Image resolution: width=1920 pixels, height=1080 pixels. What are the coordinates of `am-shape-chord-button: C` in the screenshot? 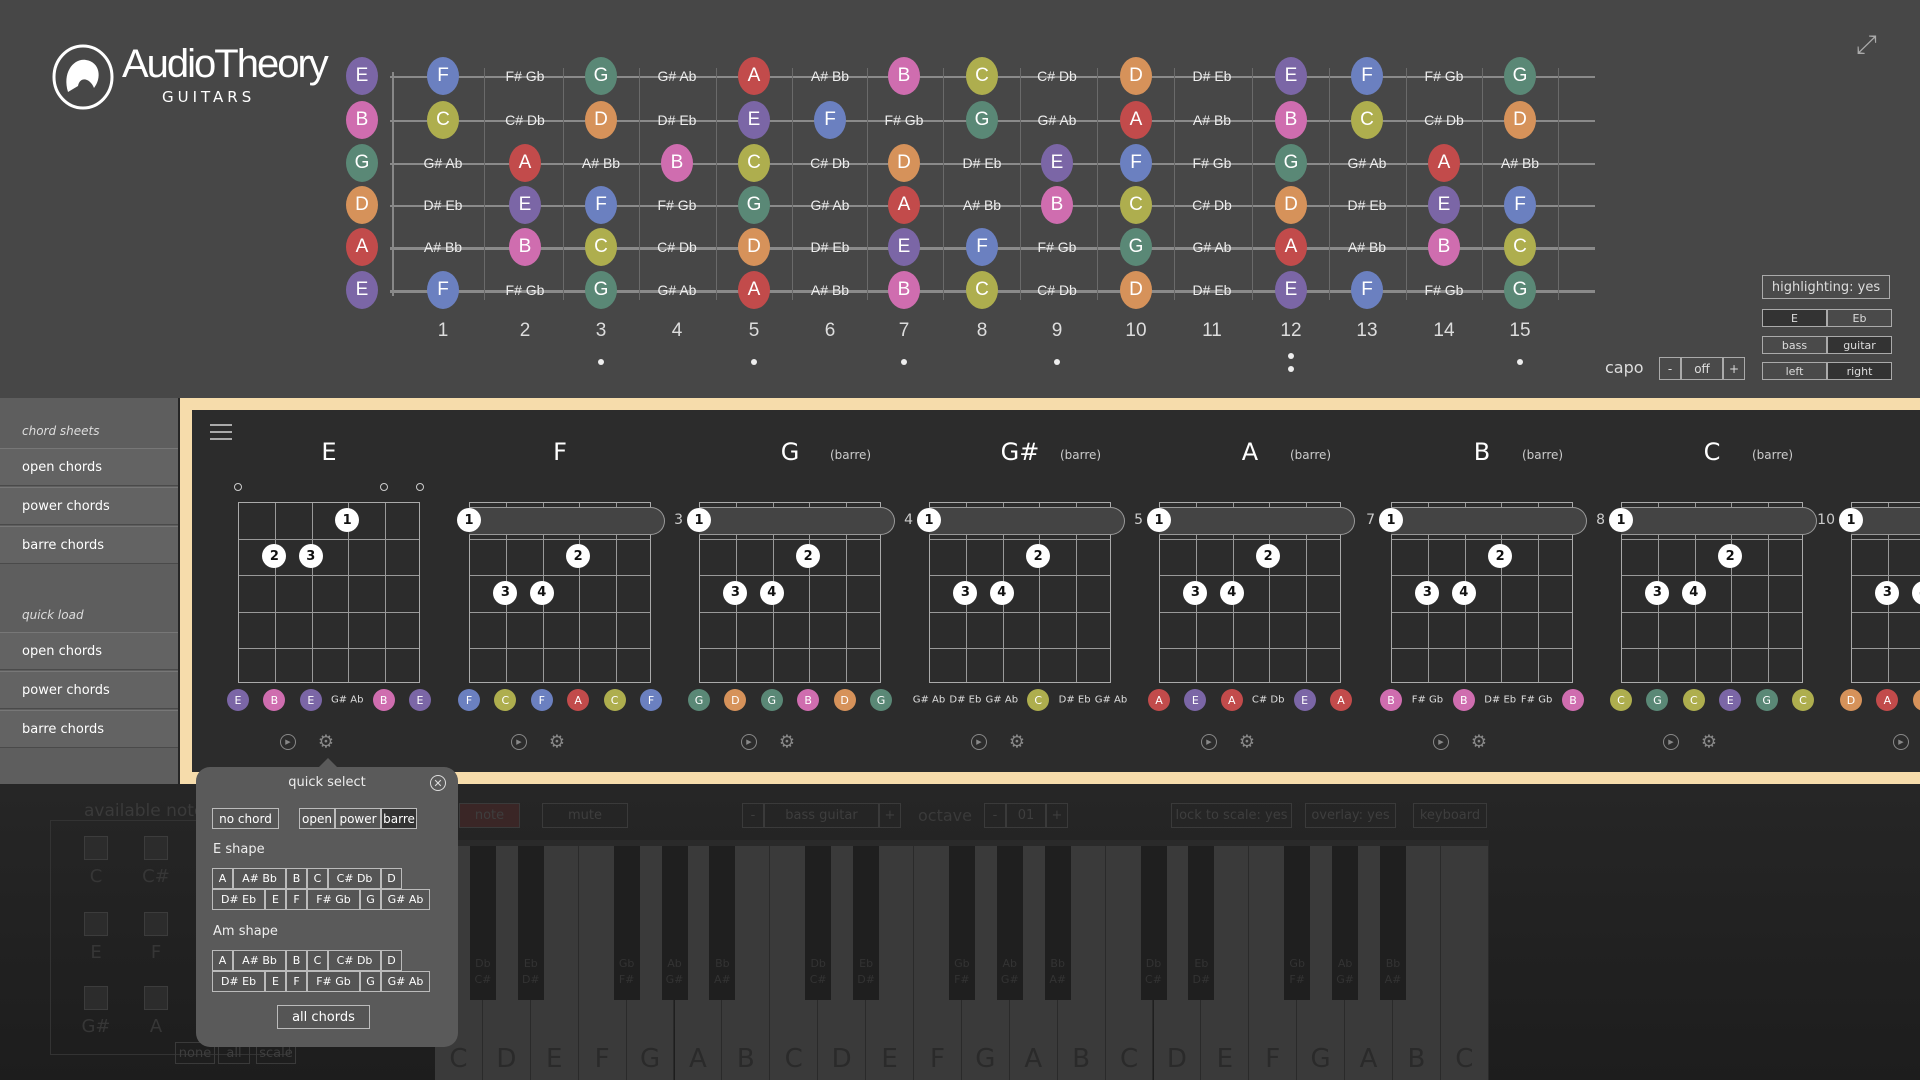 It's located at (317, 960).